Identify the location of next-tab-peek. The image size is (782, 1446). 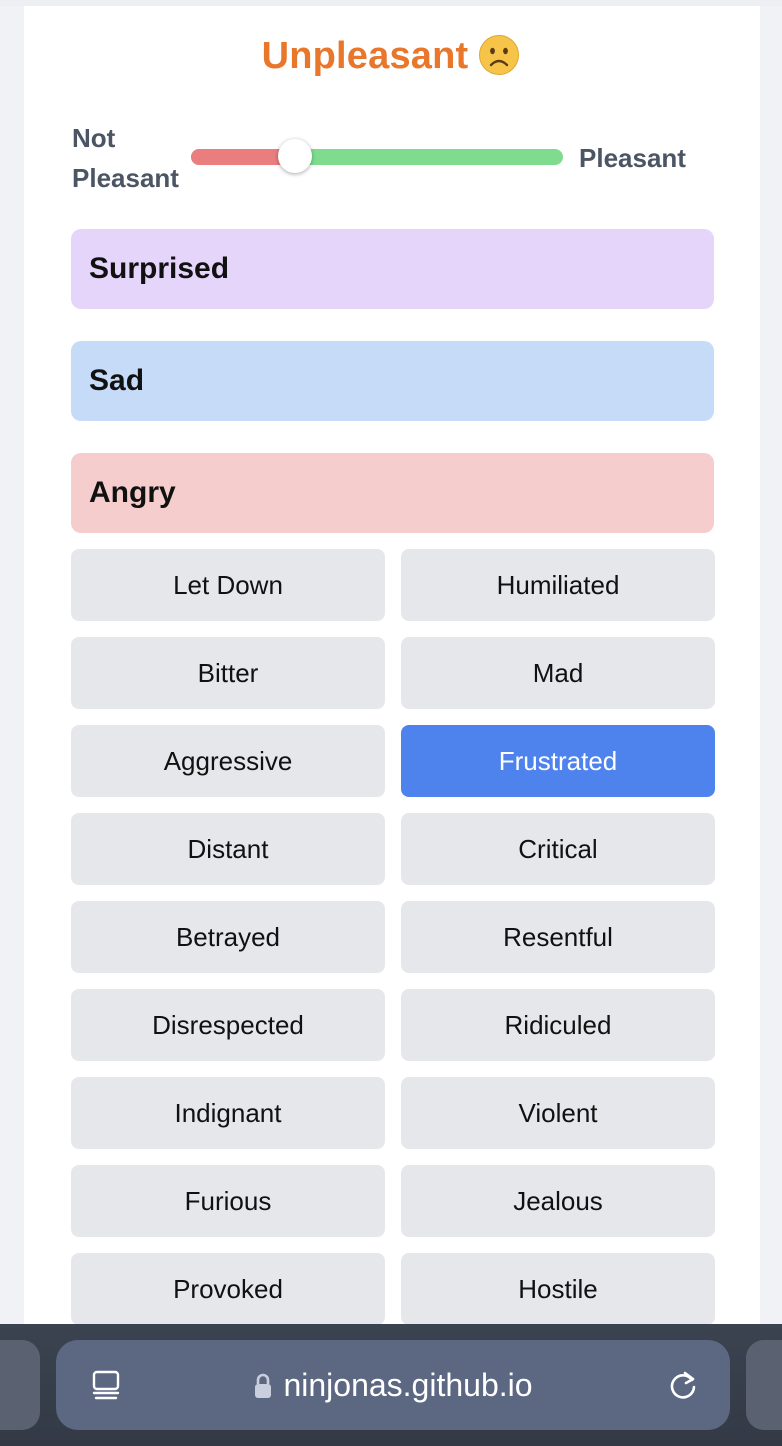
(764, 1385).